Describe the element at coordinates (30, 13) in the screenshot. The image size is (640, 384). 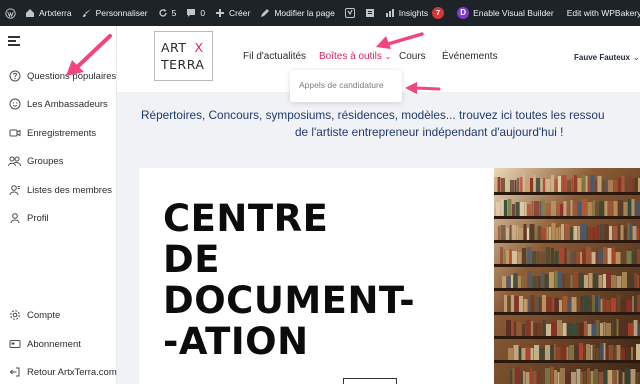
I see `home-icon` at that location.